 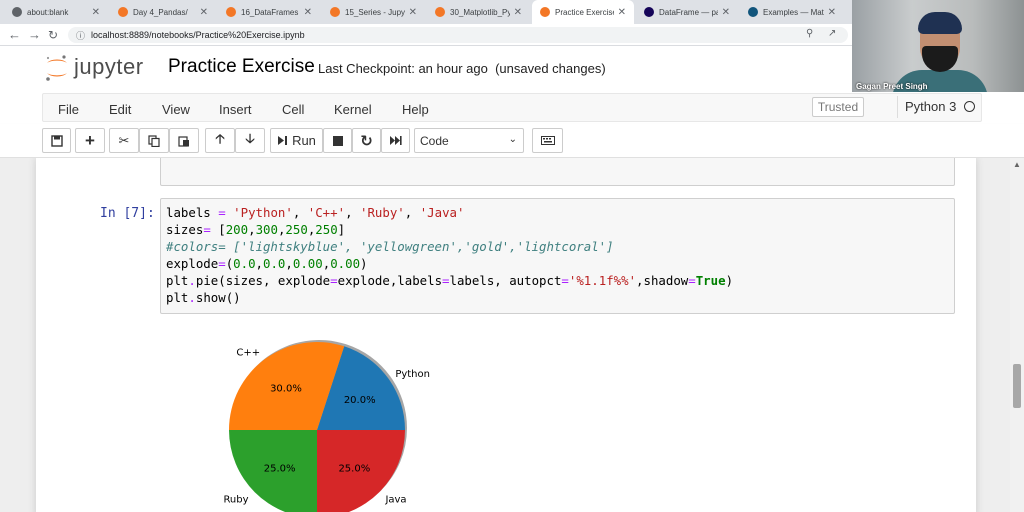 What do you see at coordinates (120, 109) in the screenshot?
I see `menu-edit: Edit` at bounding box center [120, 109].